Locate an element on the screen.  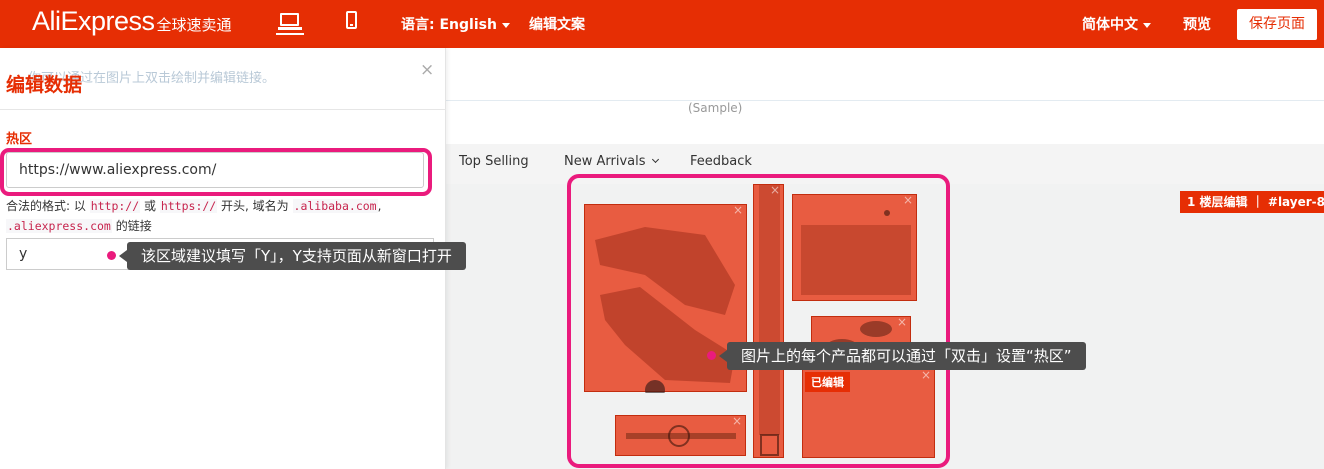
logo-subtitle: 全球速卖通 is located at coordinates (194, 25).